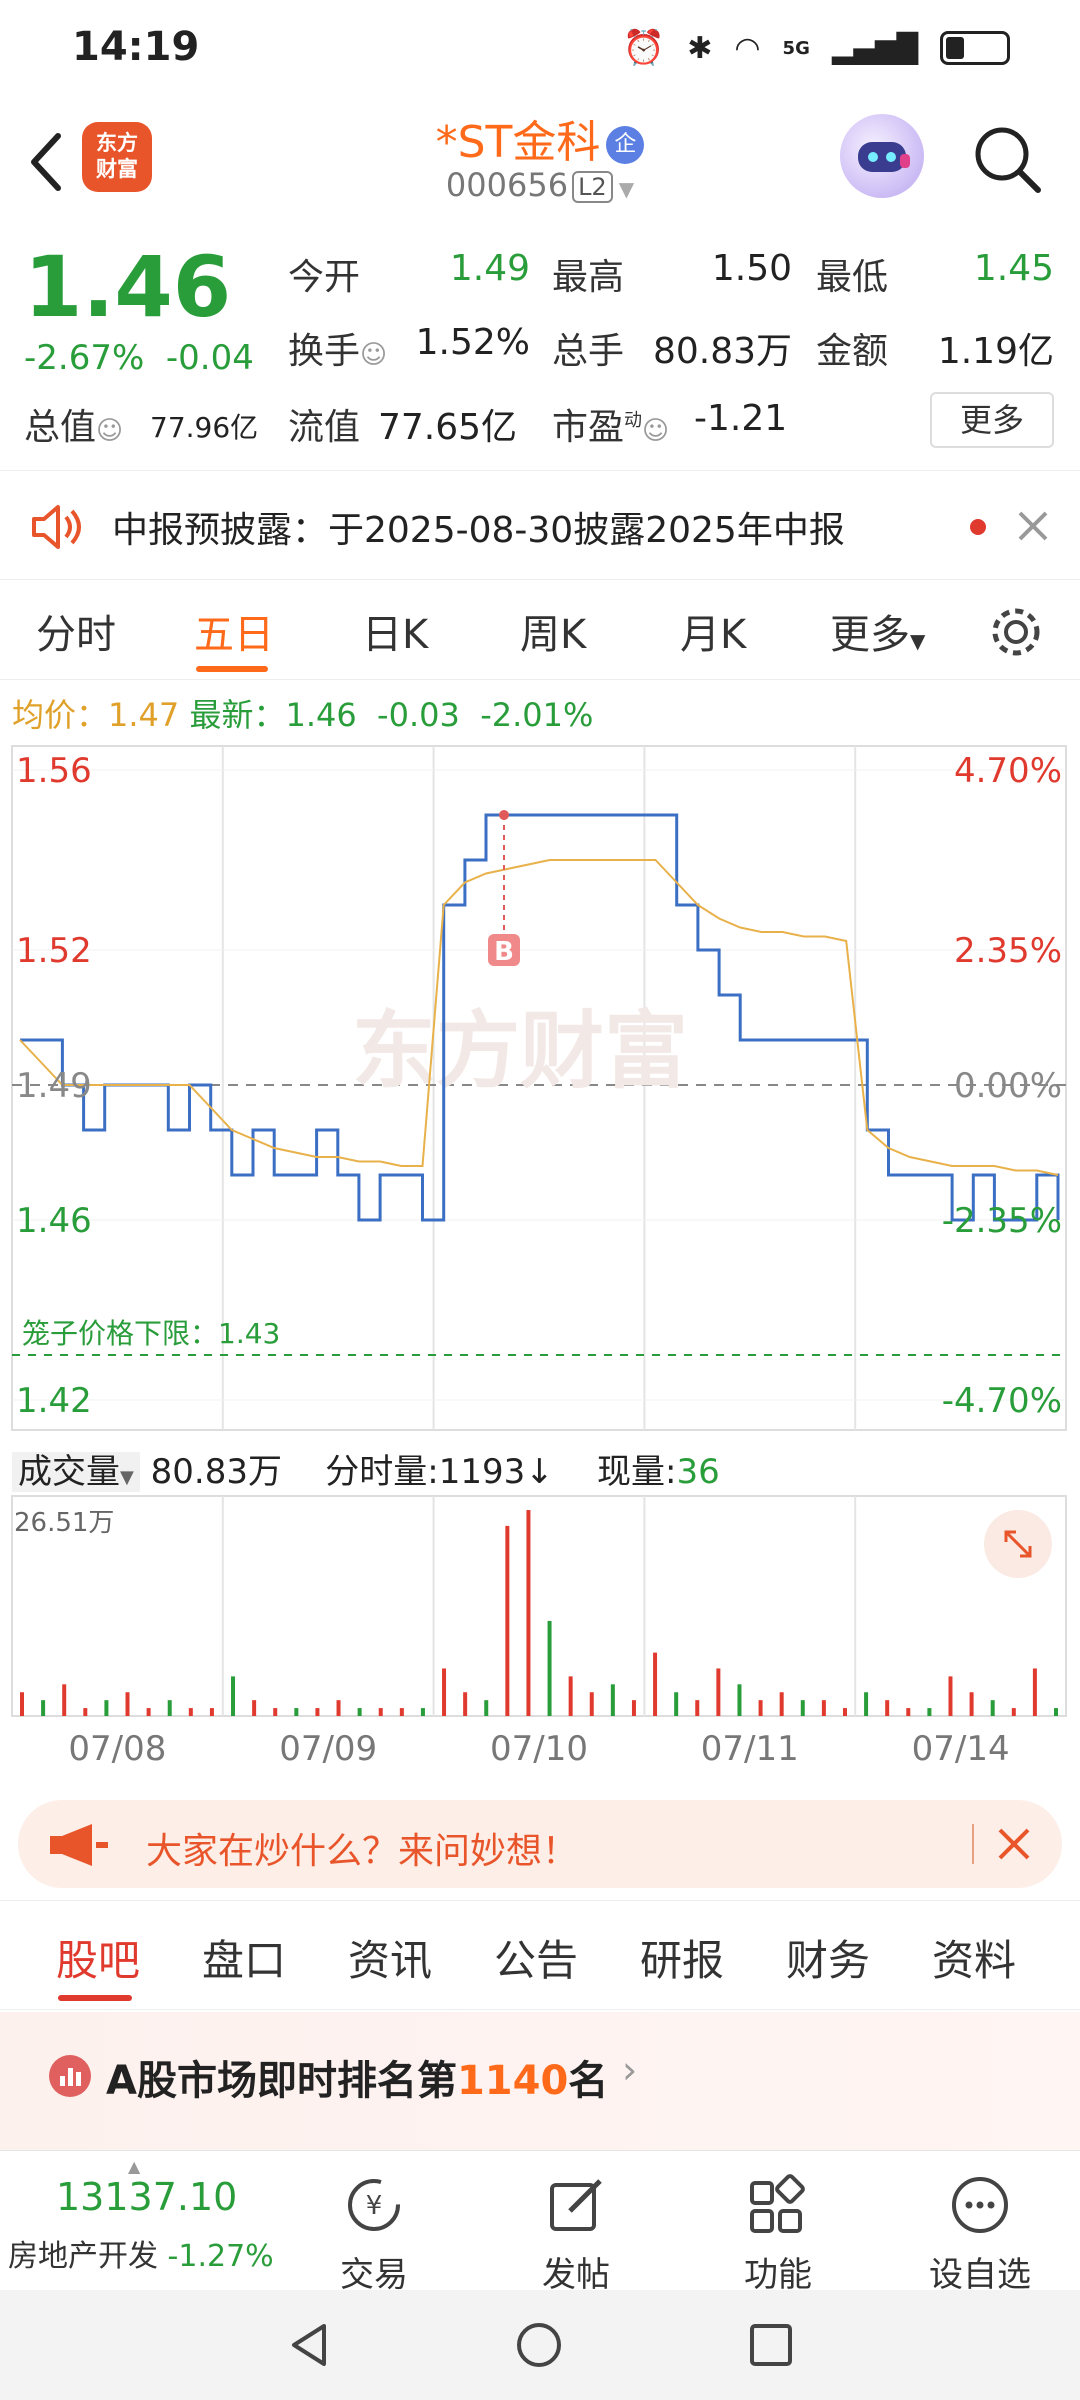 Image resolution: width=1080 pixels, height=2400 pixels. What do you see at coordinates (64, 1523) in the screenshot?
I see `volume-max-label: 26.51万` at bounding box center [64, 1523].